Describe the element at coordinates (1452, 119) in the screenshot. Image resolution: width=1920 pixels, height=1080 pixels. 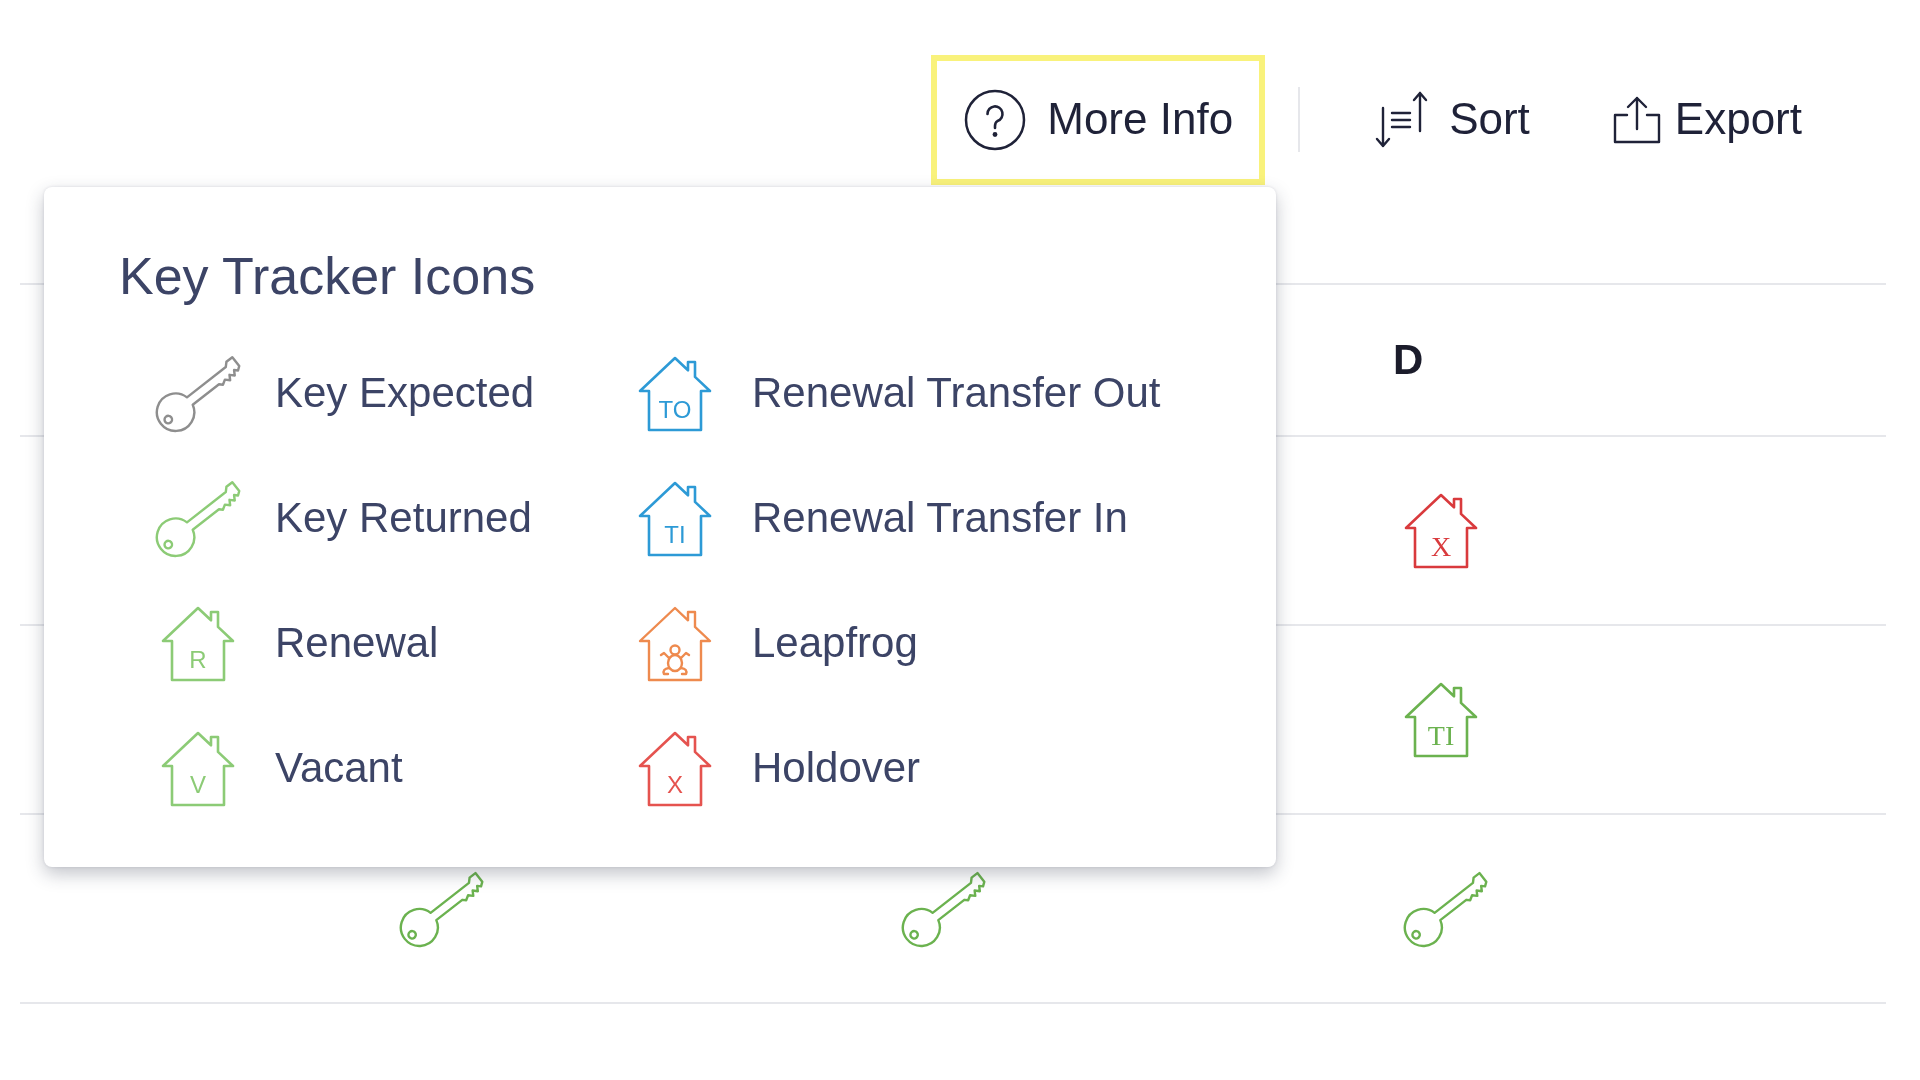
I see `sort-button: Sort` at that location.